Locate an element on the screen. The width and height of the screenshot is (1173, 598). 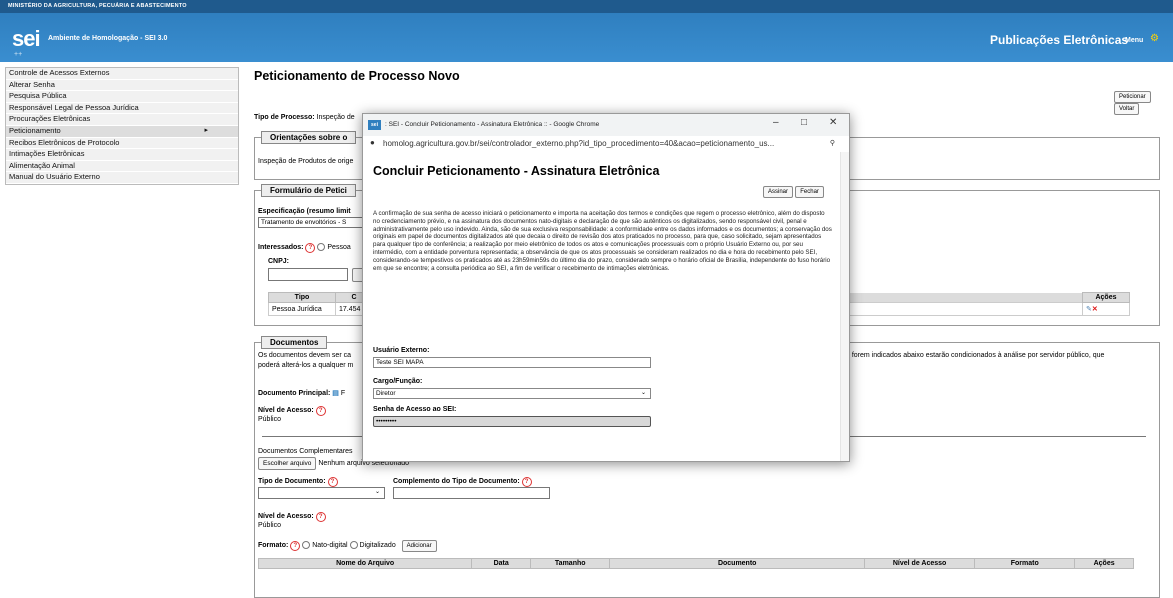
row-actions: ✎✕ is located at coordinates (1106, 309).